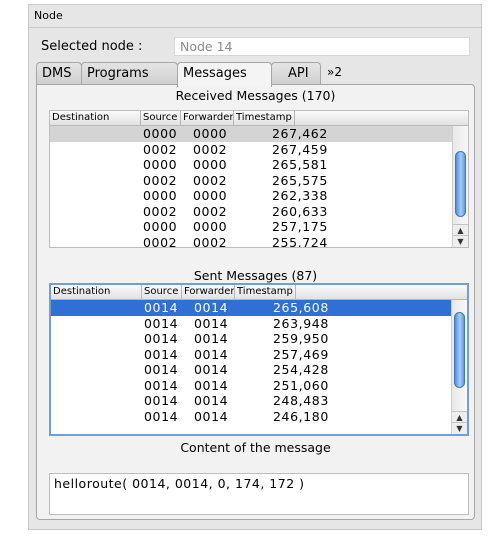  What do you see at coordinates (251, 241) in the screenshot?
I see `table-row: 0002 0002 255,724` at bounding box center [251, 241].